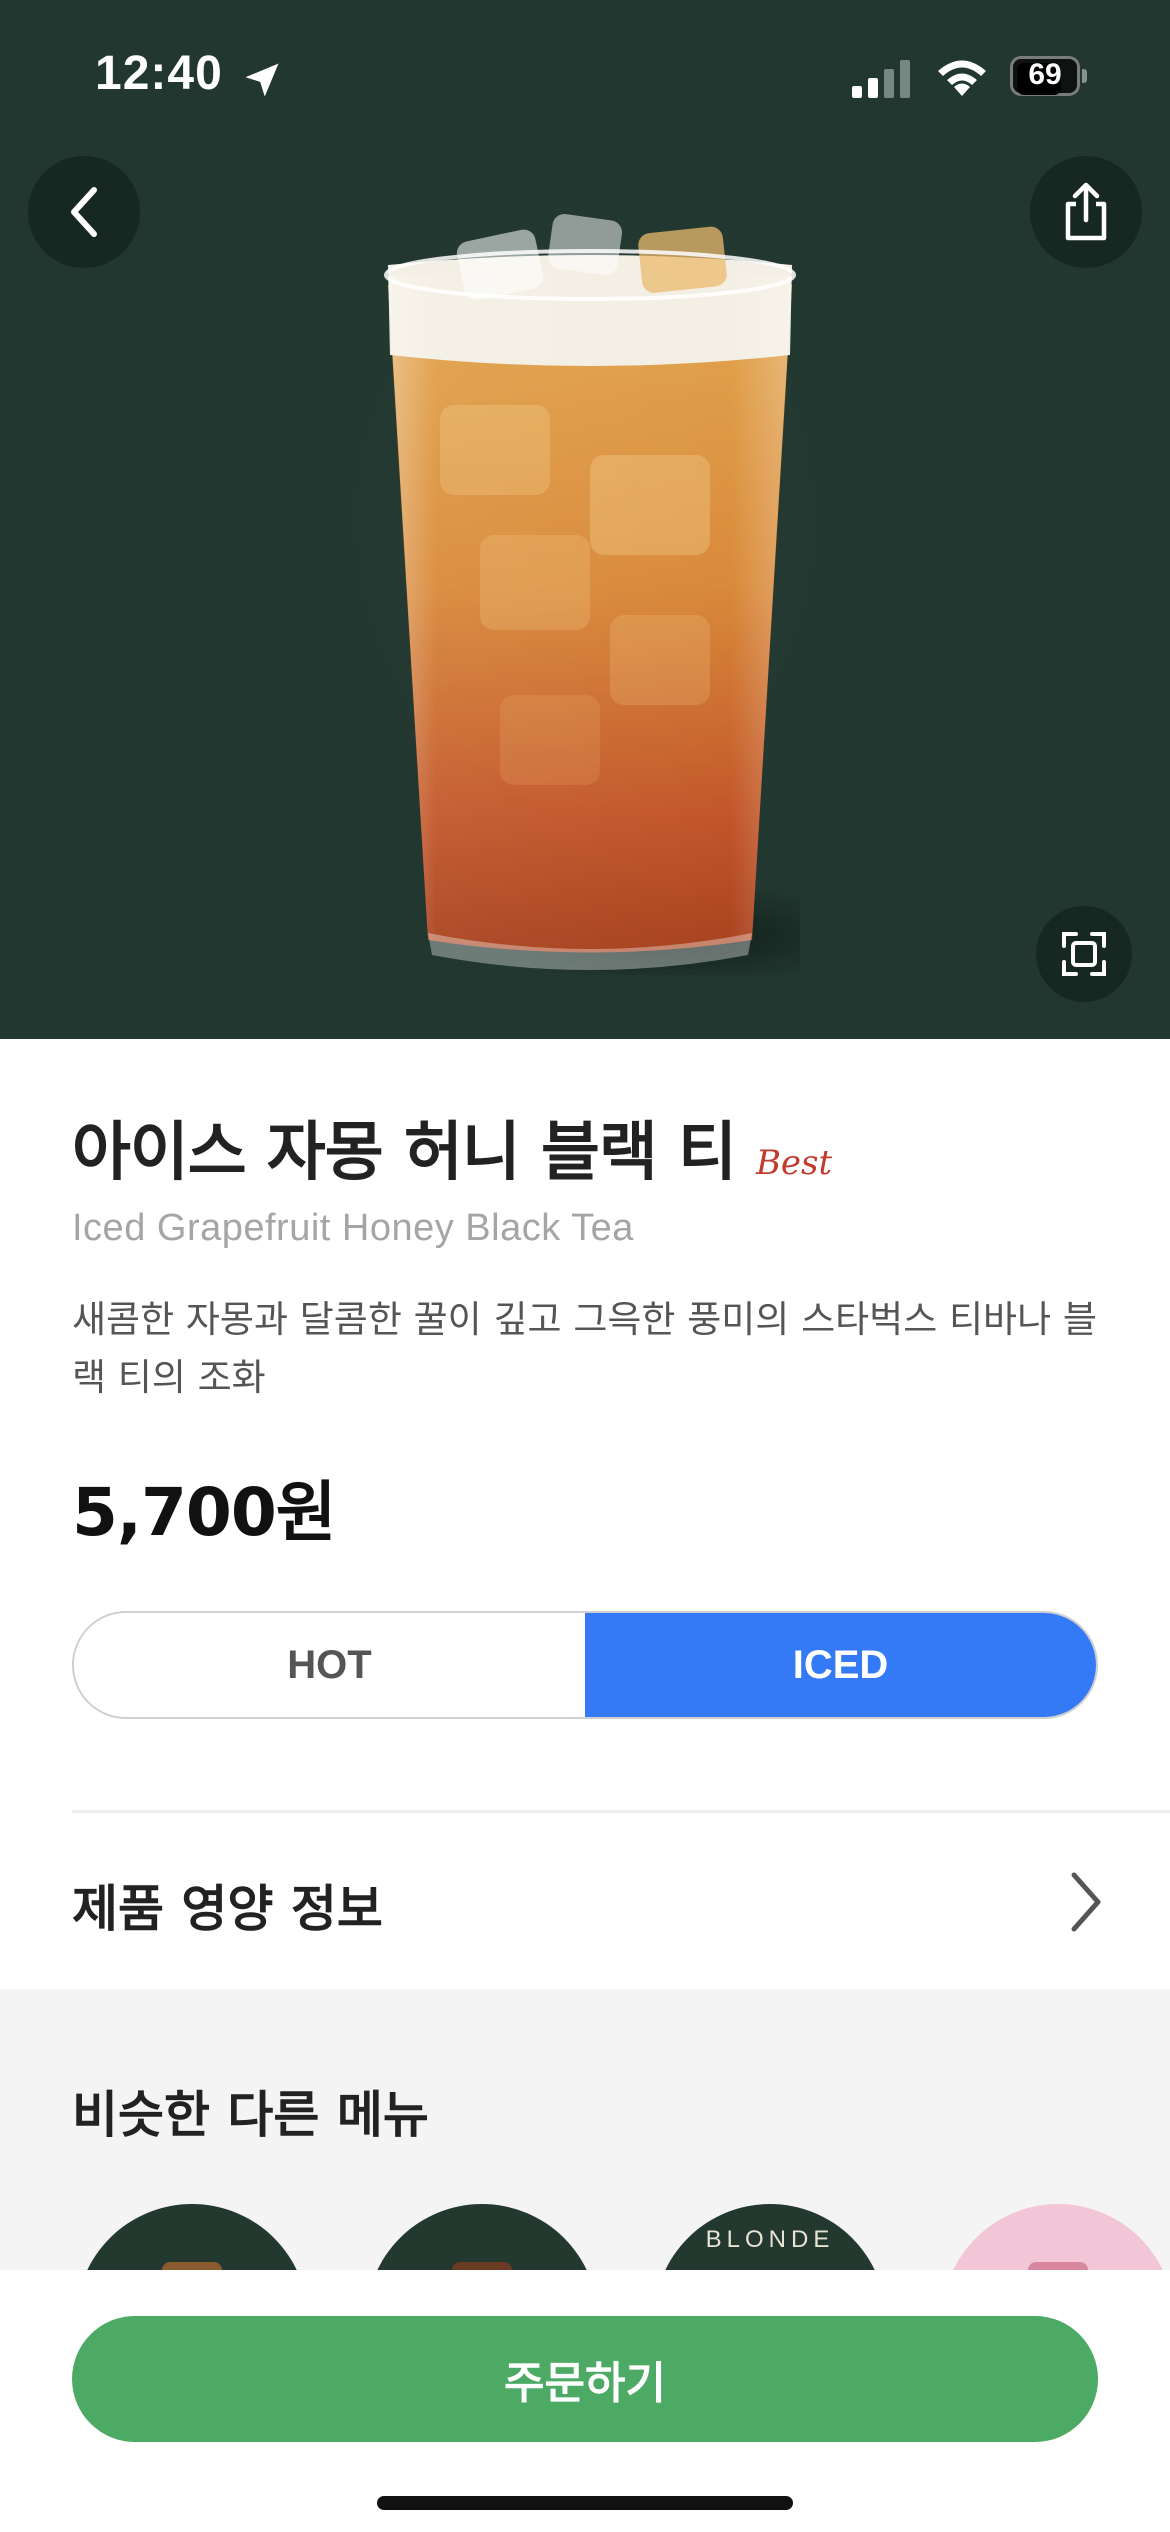 The height and width of the screenshot is (2532, 1170). Describe the element at coordinates (592, 594) in the screenshot. I see `drink-image` at that location.